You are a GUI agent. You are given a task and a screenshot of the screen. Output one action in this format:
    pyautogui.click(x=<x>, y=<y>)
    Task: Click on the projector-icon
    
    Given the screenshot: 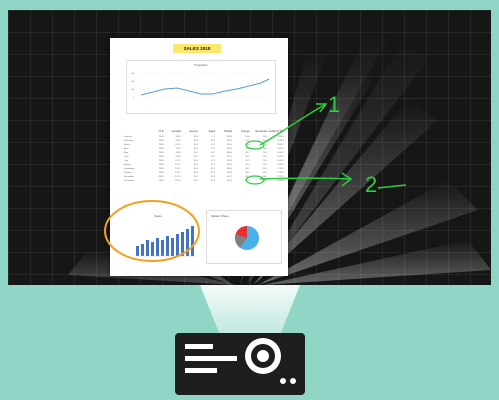 What is the action you would take?
    pyautogui.click(x=240, y=364)
    